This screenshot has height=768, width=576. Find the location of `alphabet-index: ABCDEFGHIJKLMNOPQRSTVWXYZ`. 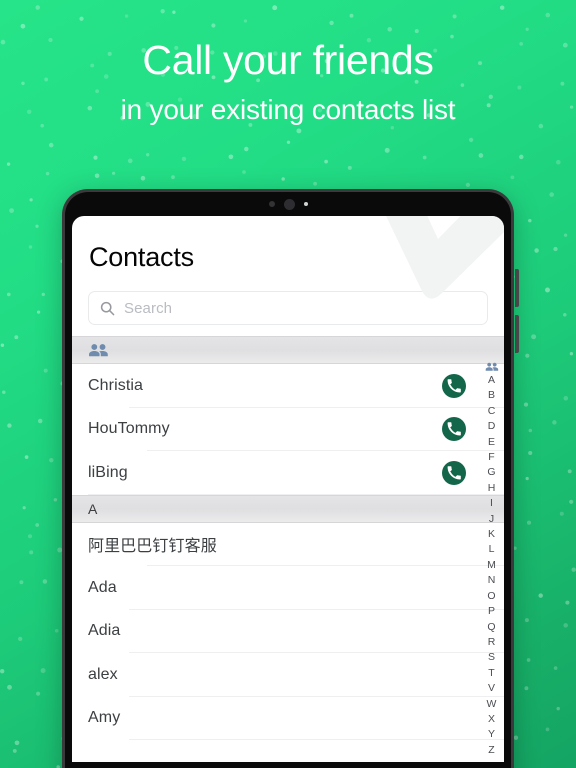

alphabet-index: ABCDEFGHIJKLMNOPQRSTVWXYZ is located at coordinates (491, 560).